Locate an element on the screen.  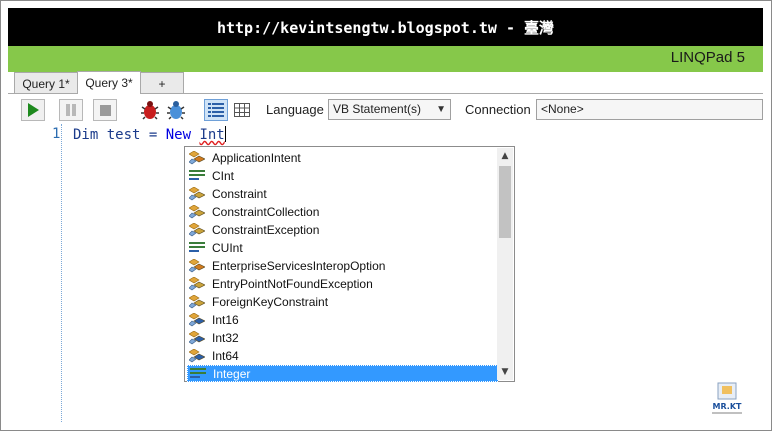
autocomplete-item: Int16 is located at coordinates (342, 319).